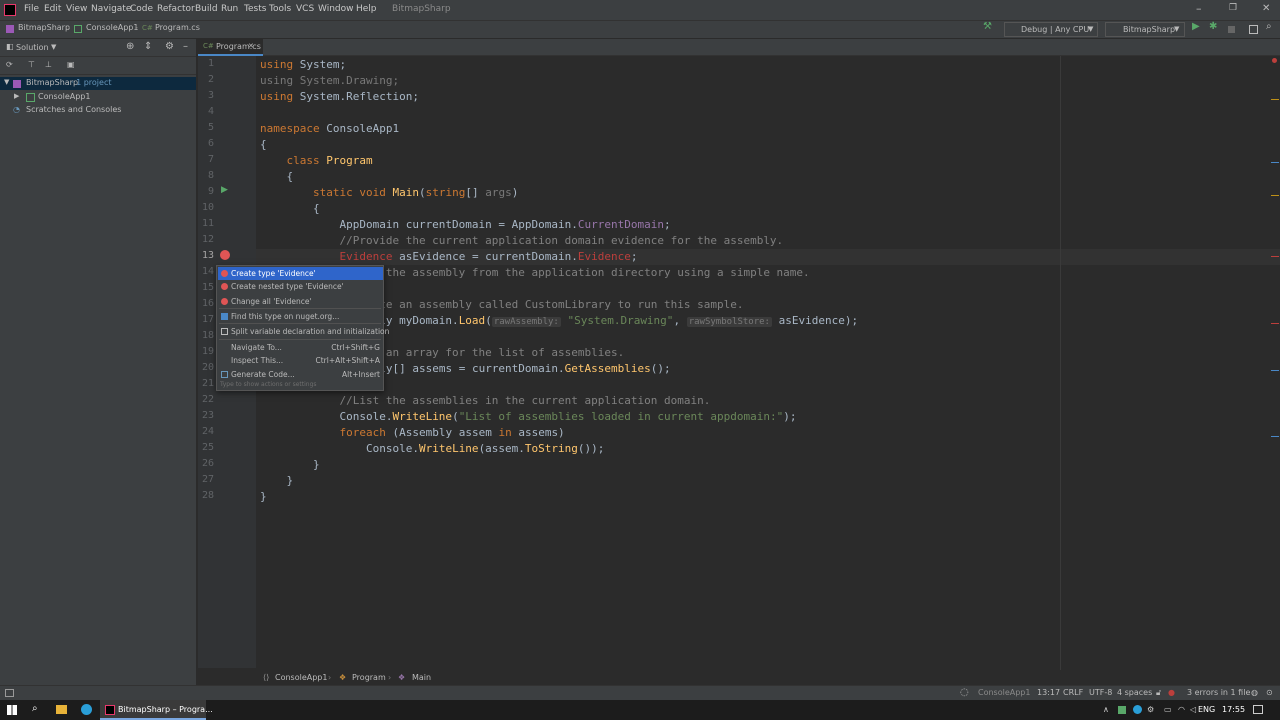 Image resolution: width=1280 pixels, height=720 pixels. What do you see at coordinates (365, 256) in the screenshot?
I see `unresolved-type: Evidence` at bounding box center [365, 256].